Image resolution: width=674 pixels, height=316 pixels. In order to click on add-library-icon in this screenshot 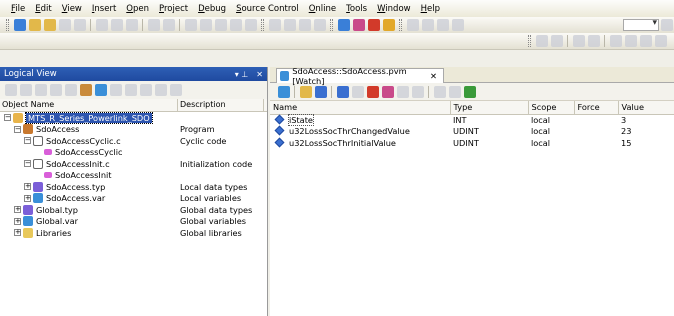, I will do `click(130, 90)`.